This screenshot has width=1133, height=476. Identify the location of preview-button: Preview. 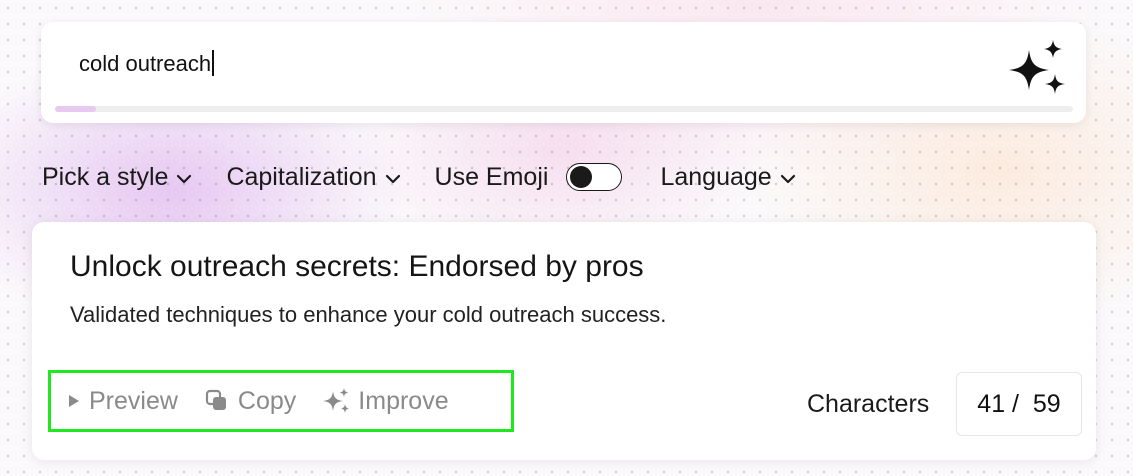
(122, 401).